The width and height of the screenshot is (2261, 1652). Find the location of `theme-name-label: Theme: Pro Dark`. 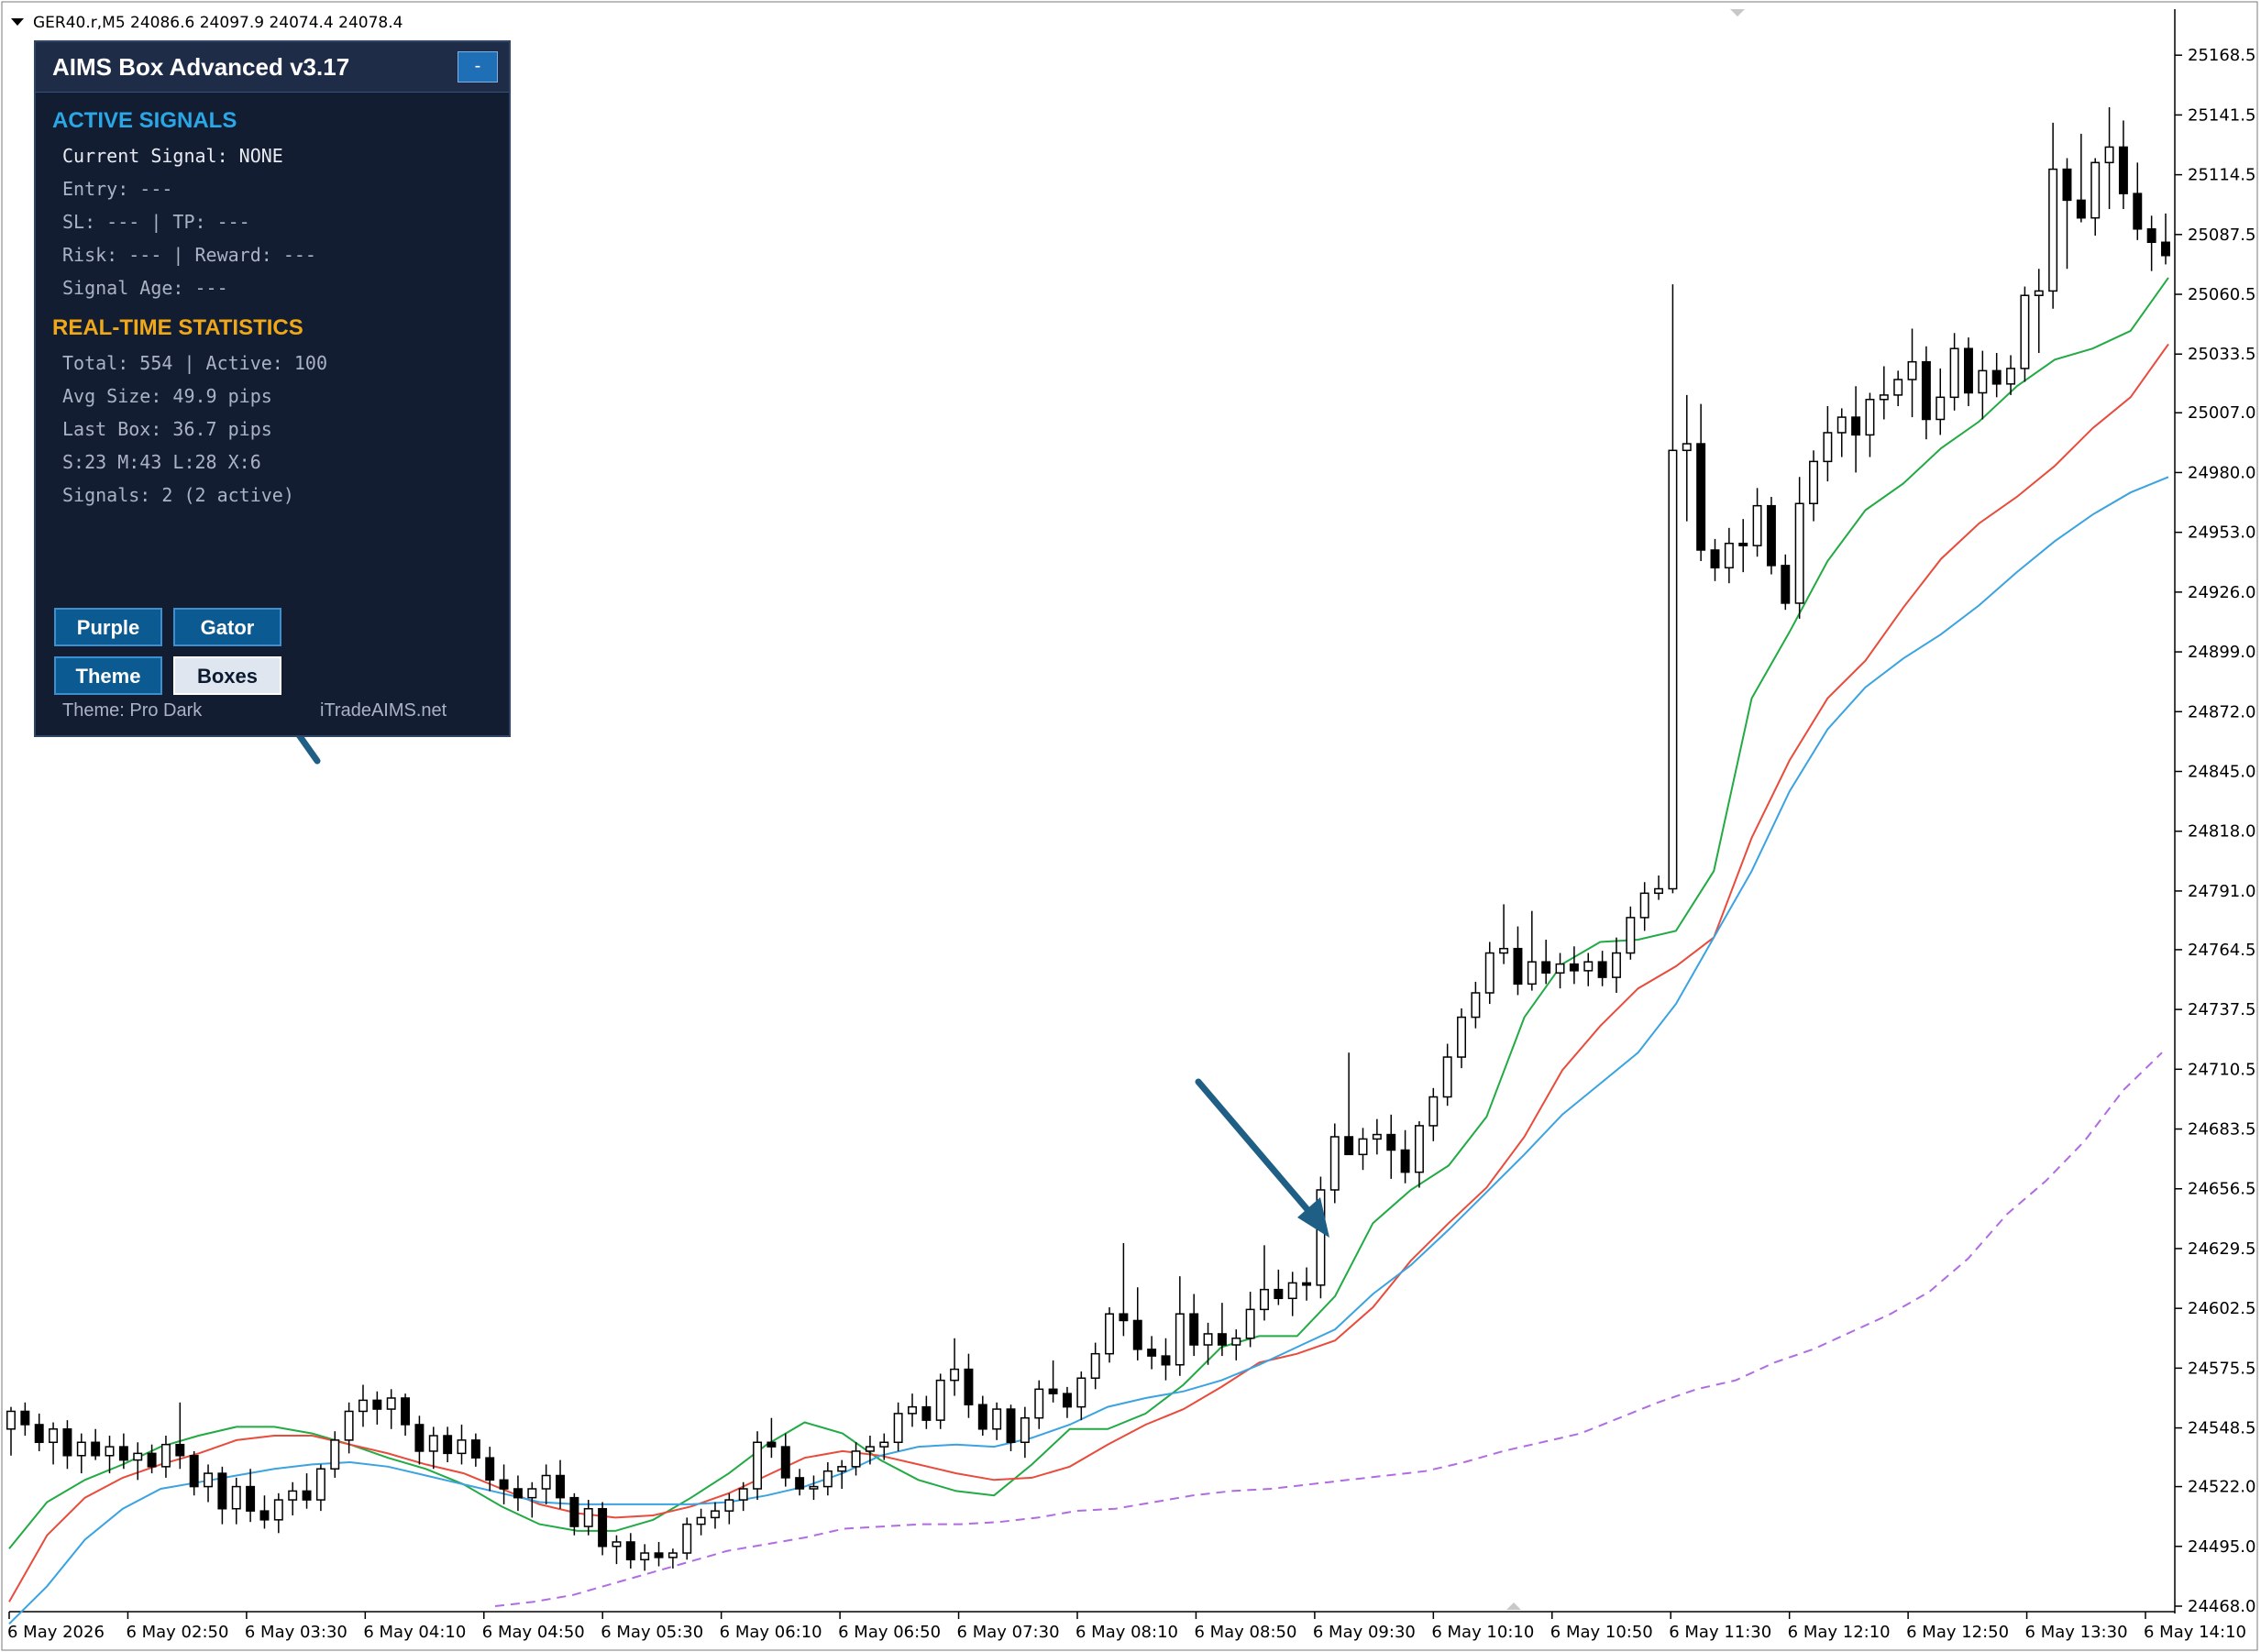

theme-name-label: Theme: Pro Dark is located at coordinates (132, 710).